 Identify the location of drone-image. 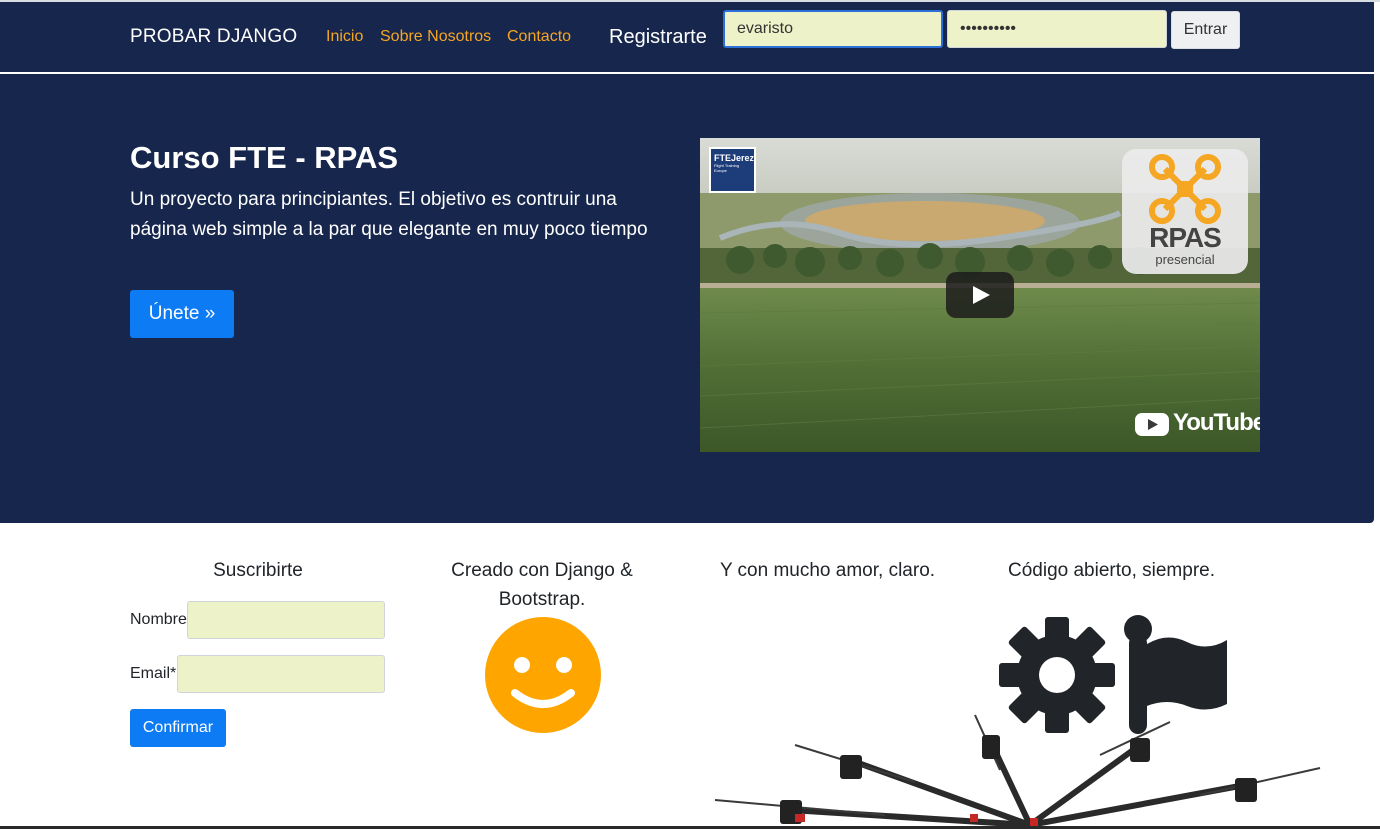
(1017, 771).